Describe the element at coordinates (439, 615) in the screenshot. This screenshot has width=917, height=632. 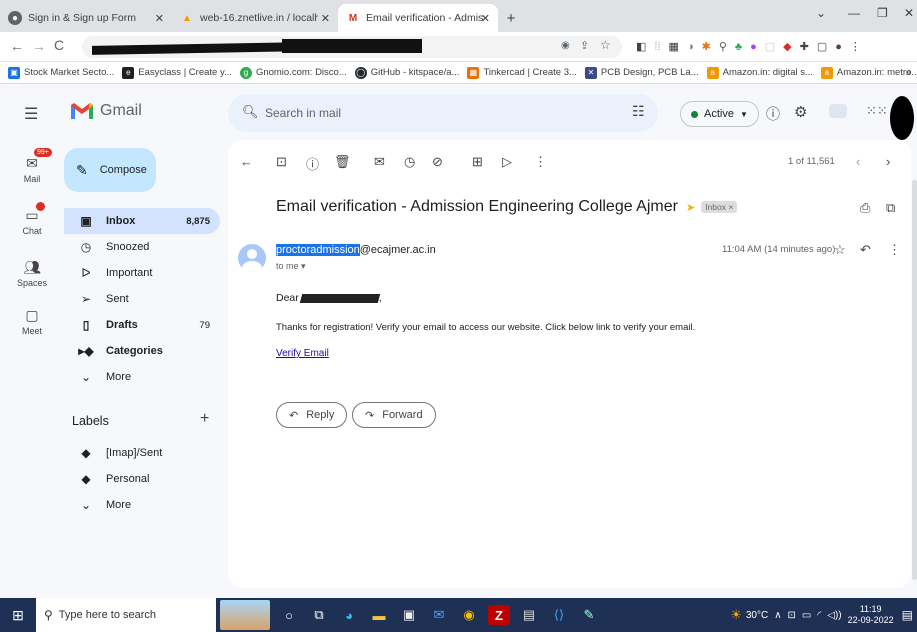
I see `mail-app-icon: ✉` at that location.